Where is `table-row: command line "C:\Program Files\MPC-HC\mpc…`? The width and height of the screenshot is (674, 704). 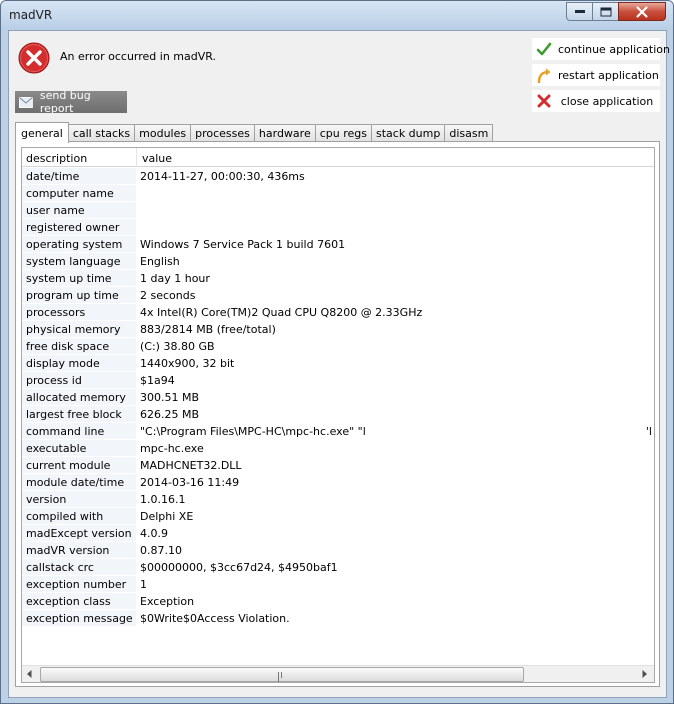 table-row: command line "C:\Program Files\MPC-HC\mpc… is located at coordinates (338, 431).